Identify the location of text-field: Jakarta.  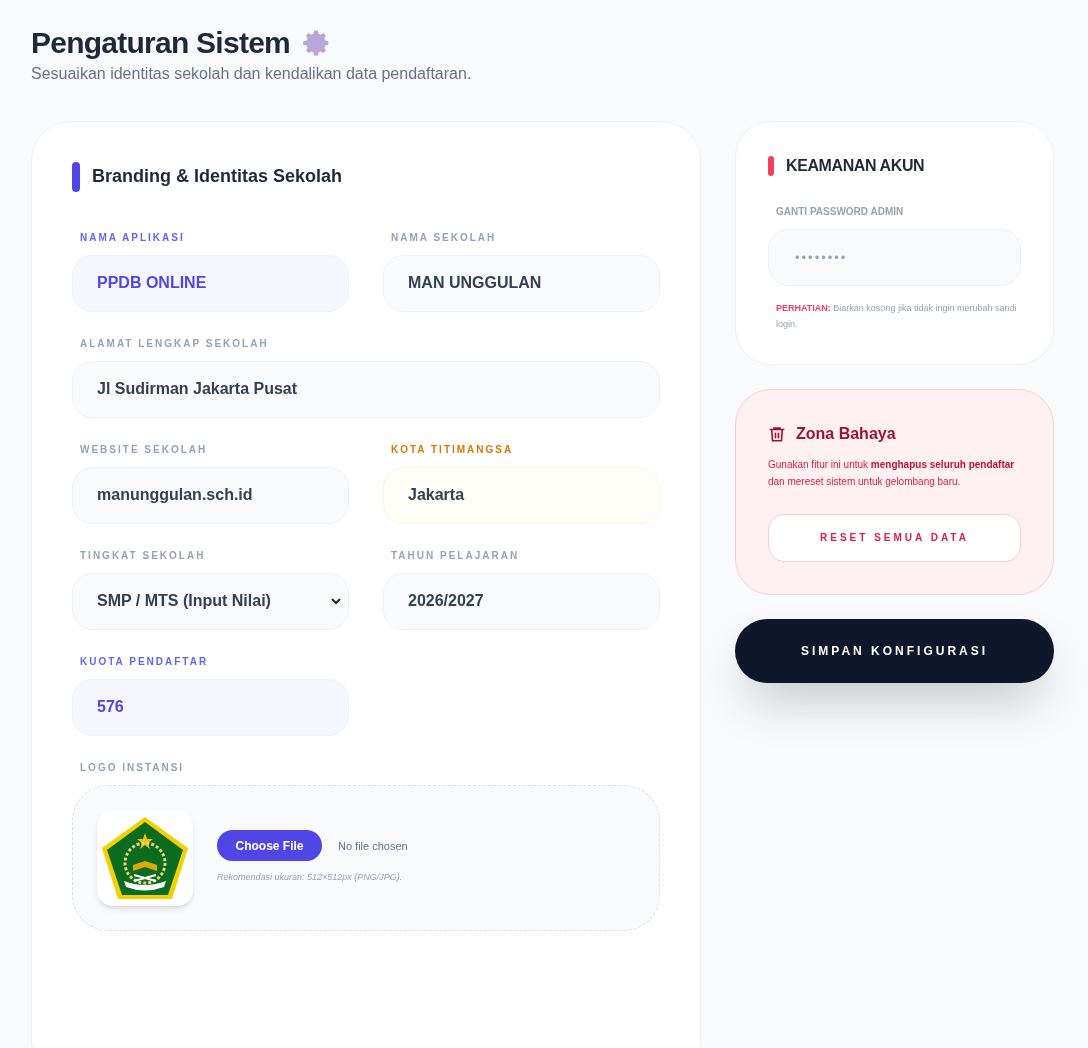
(521, 495).